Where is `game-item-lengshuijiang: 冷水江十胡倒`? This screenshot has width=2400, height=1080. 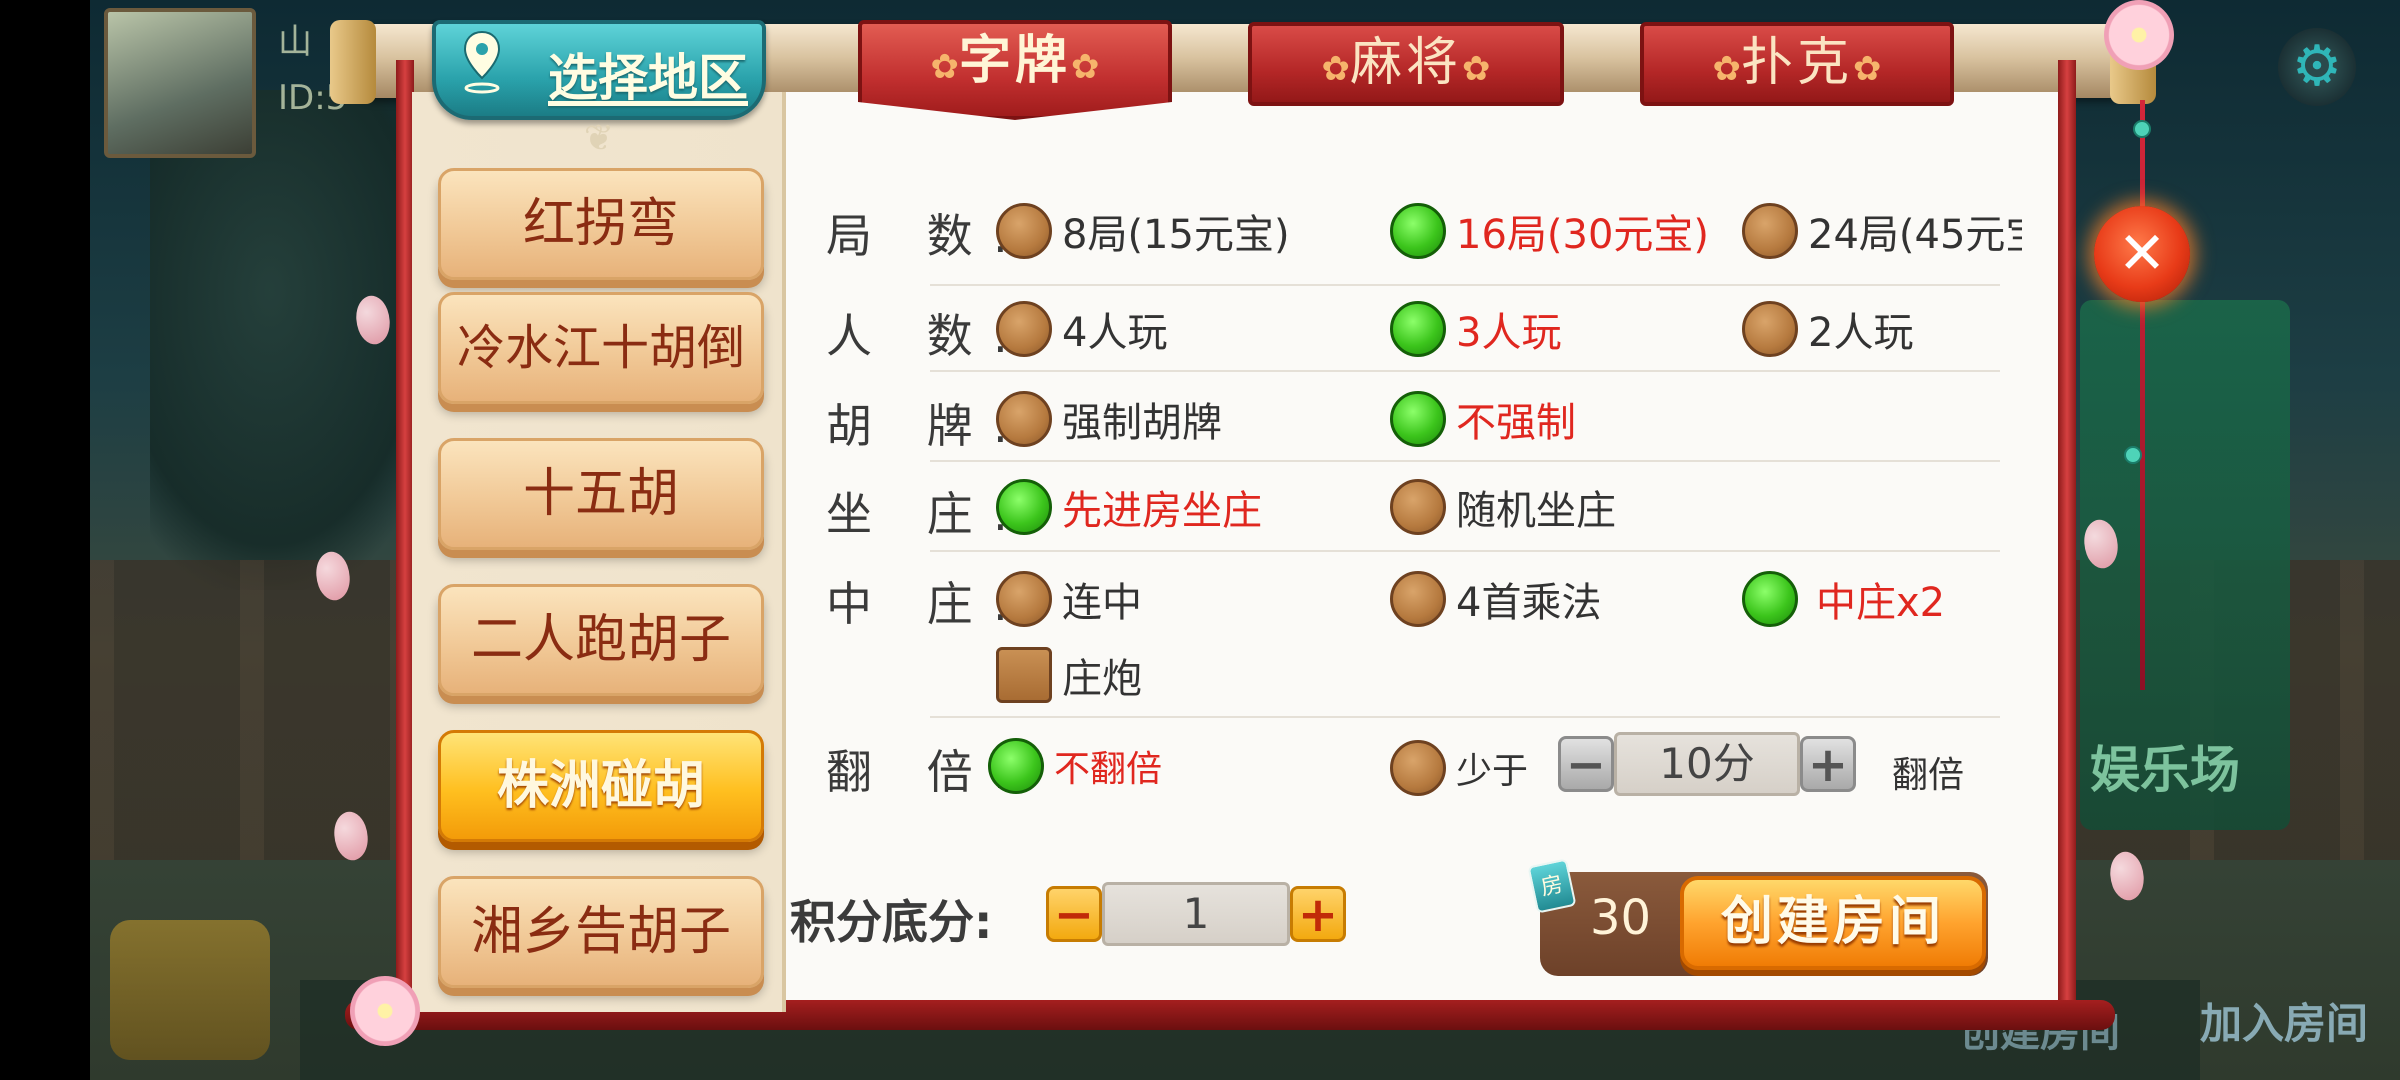 game-item-lengshuijiang: 冷水江十胡倒 is located at coordinates (601, 348).